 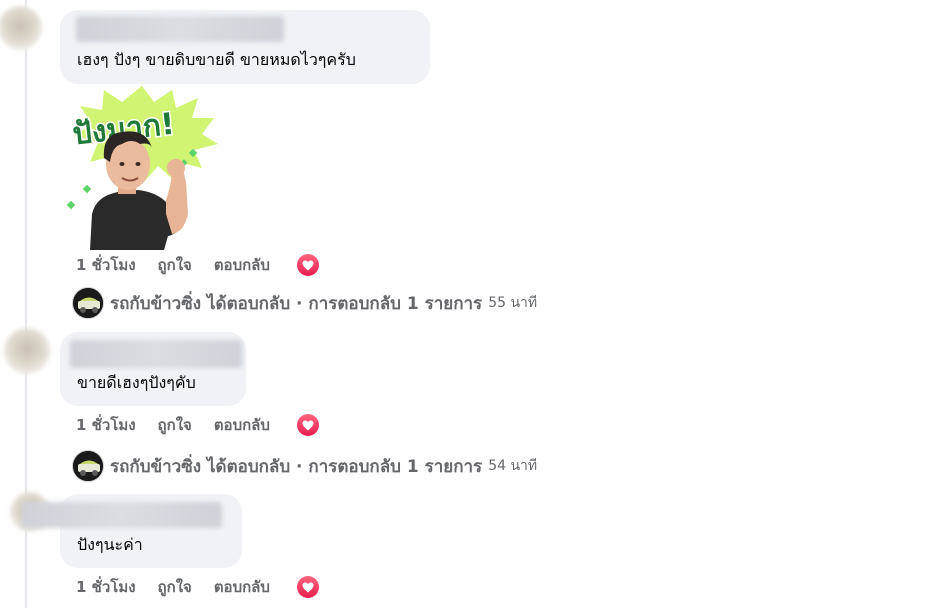 I want to click on comment-bubble: ปังๆนะค่า, so click(x=132, y=531).